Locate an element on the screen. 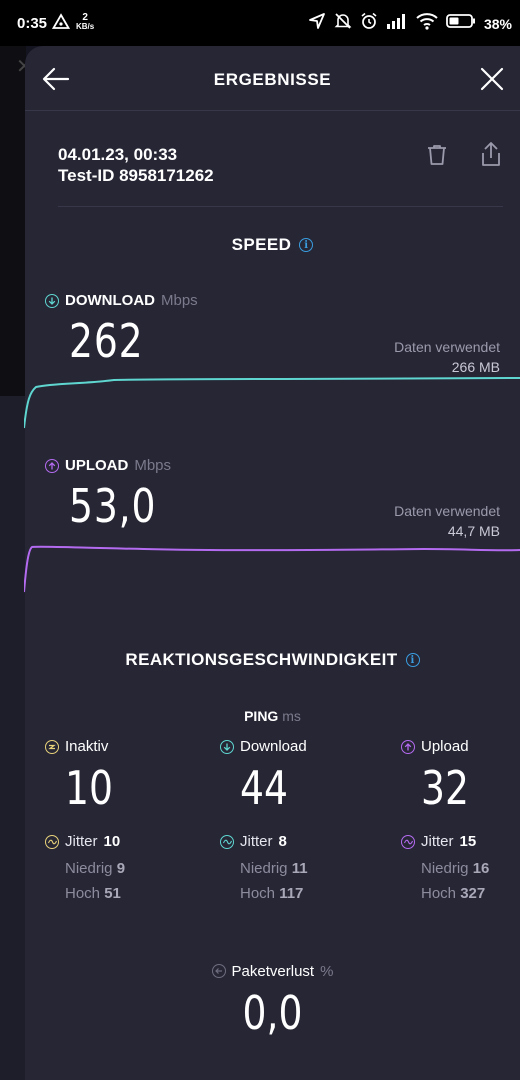  speed-section-title: SPEED i is located at coordinates (272, 245).